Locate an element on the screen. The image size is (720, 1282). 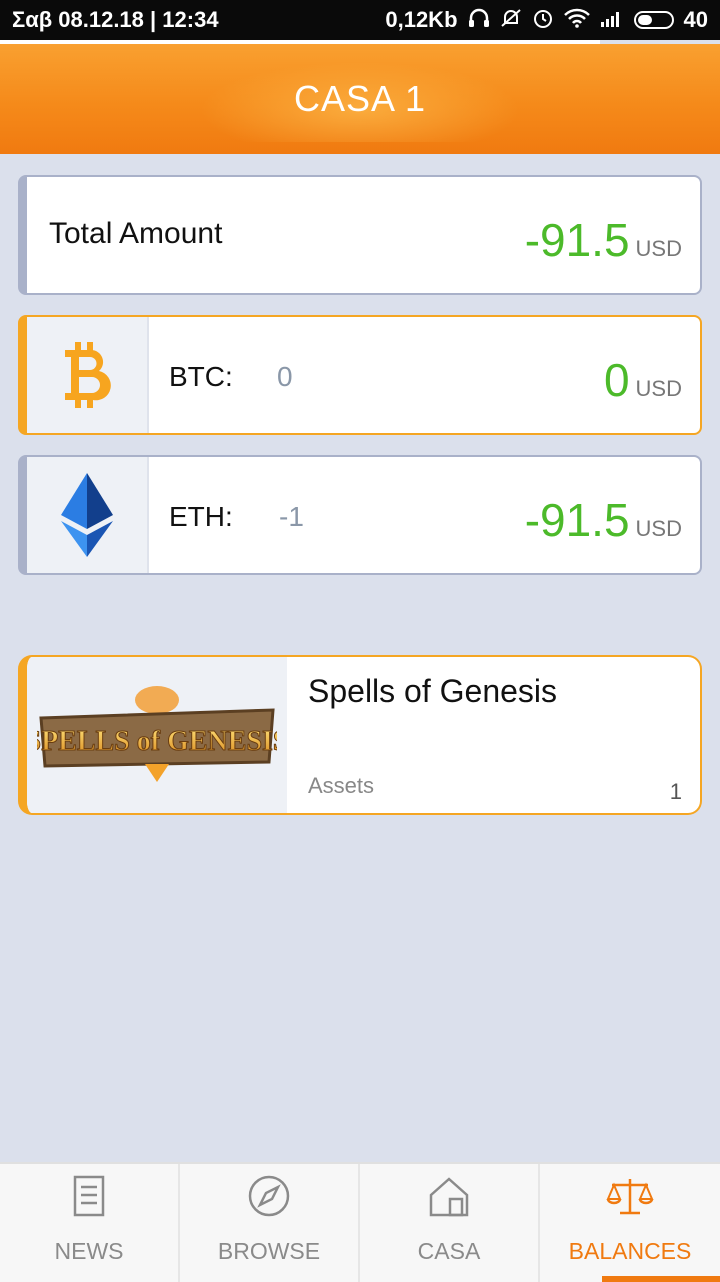
eth-unit: USD is located at coordinates (658, 528).